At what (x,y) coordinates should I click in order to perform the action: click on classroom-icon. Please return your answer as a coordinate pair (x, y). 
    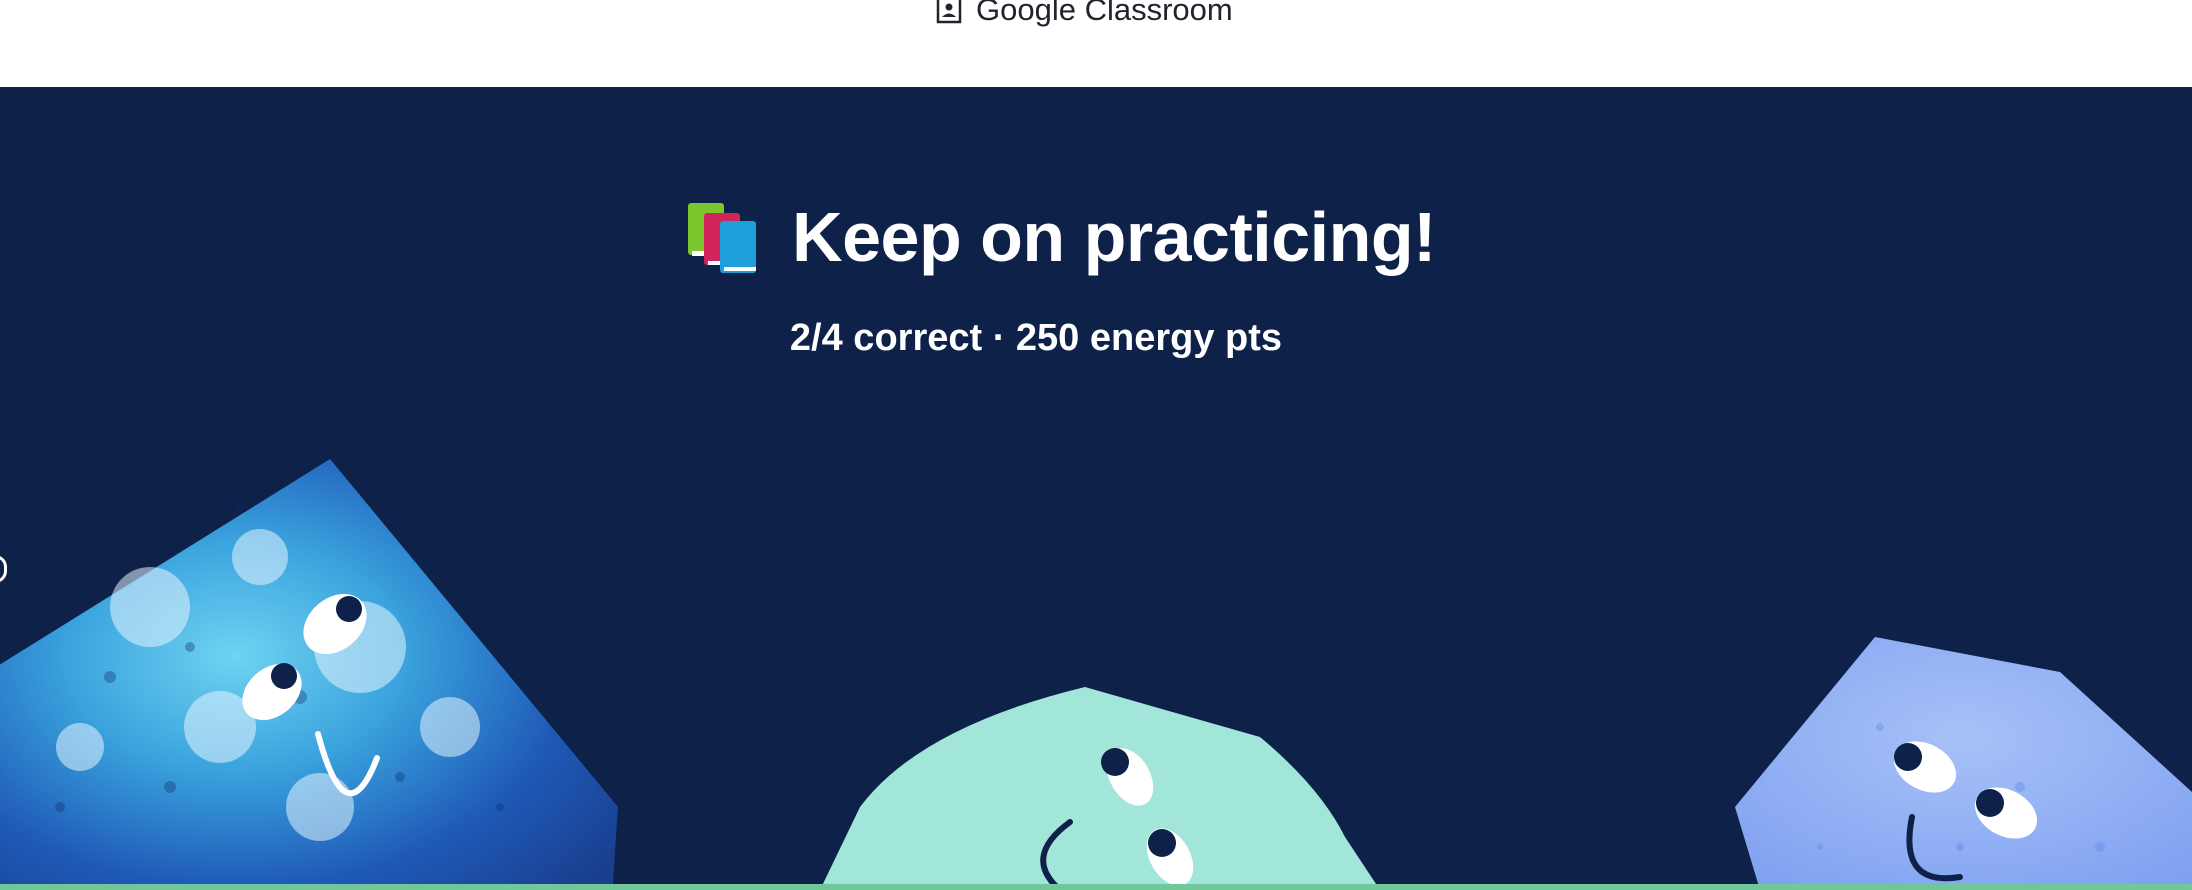
    Looking at the image, I should click on (949, 12).